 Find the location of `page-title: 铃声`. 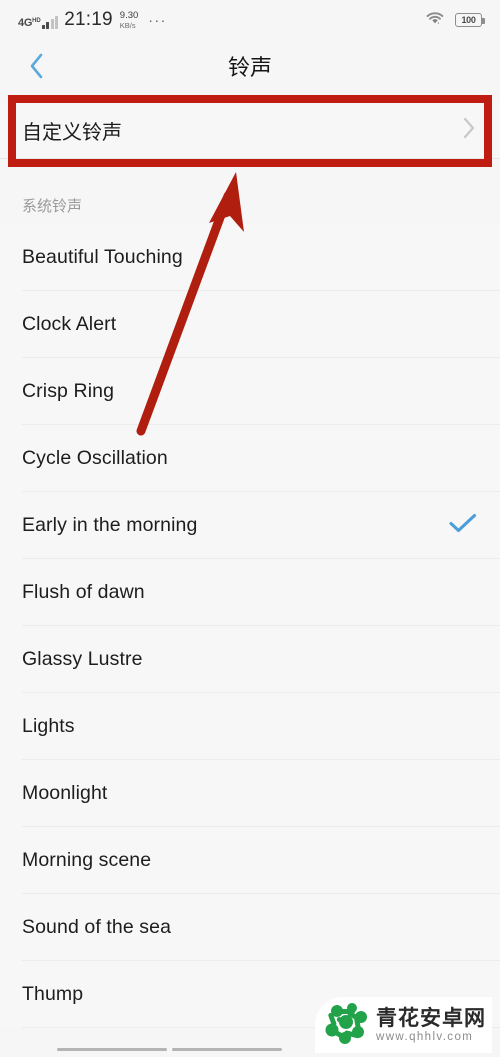

page-title: 铃声 is located at coordinates (249, 67).